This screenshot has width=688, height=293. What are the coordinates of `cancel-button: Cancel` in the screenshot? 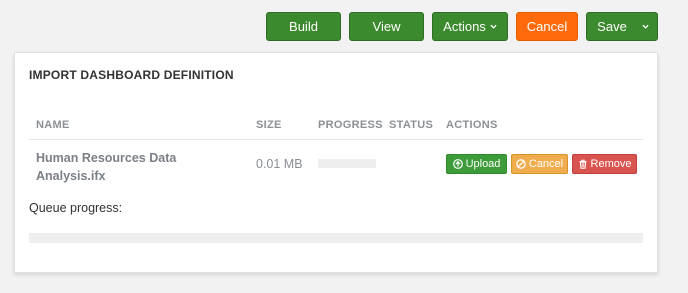 It's located at (547, 26).